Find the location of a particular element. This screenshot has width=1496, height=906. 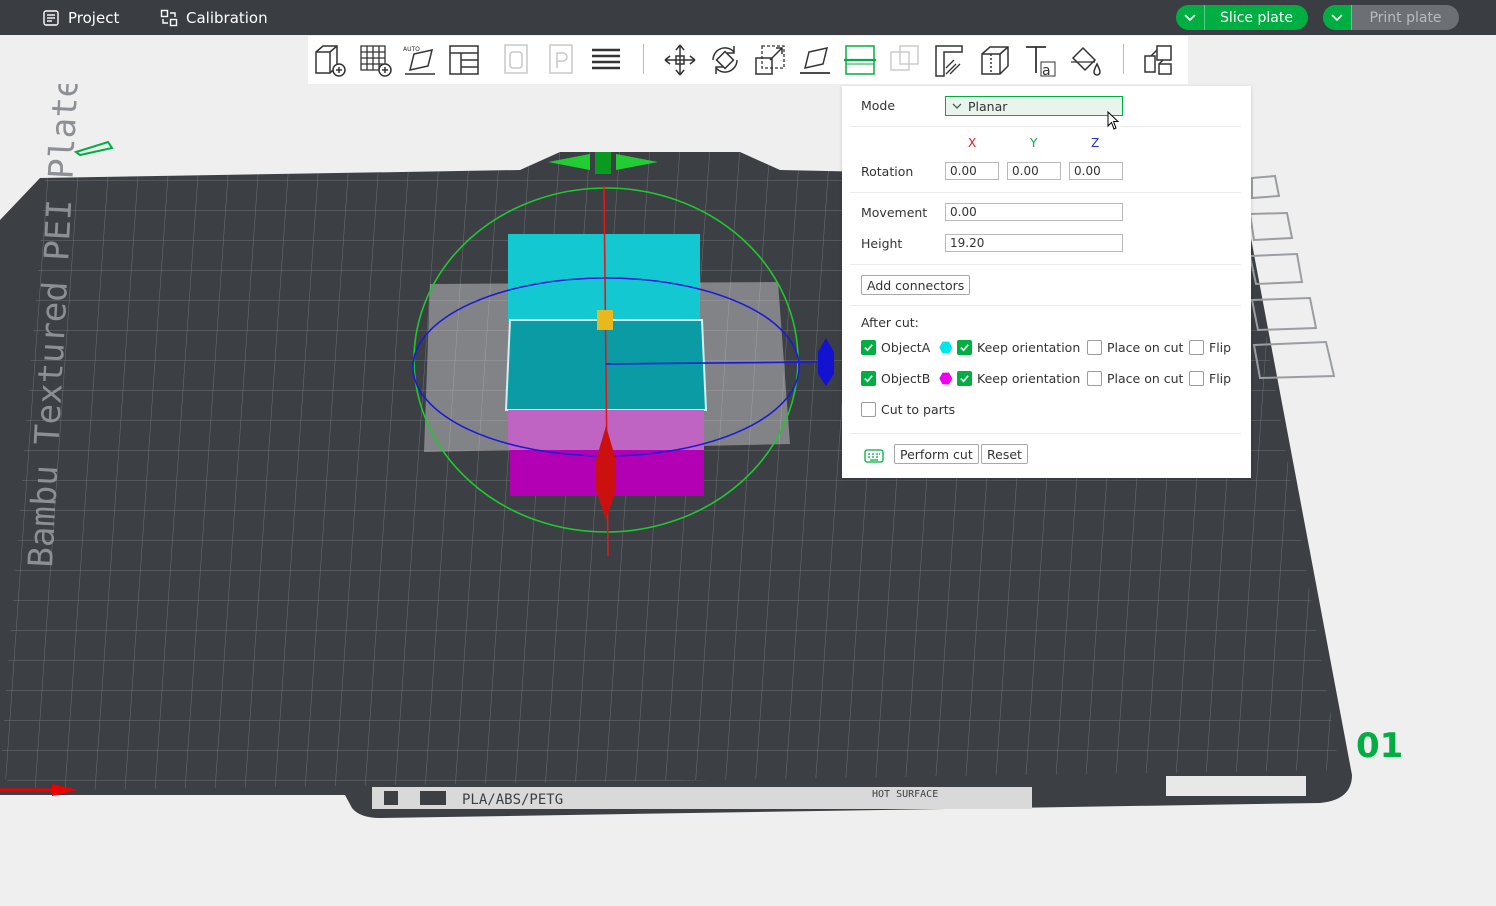

object-b-flip-checkbox is located at coordinates (1196, 378).